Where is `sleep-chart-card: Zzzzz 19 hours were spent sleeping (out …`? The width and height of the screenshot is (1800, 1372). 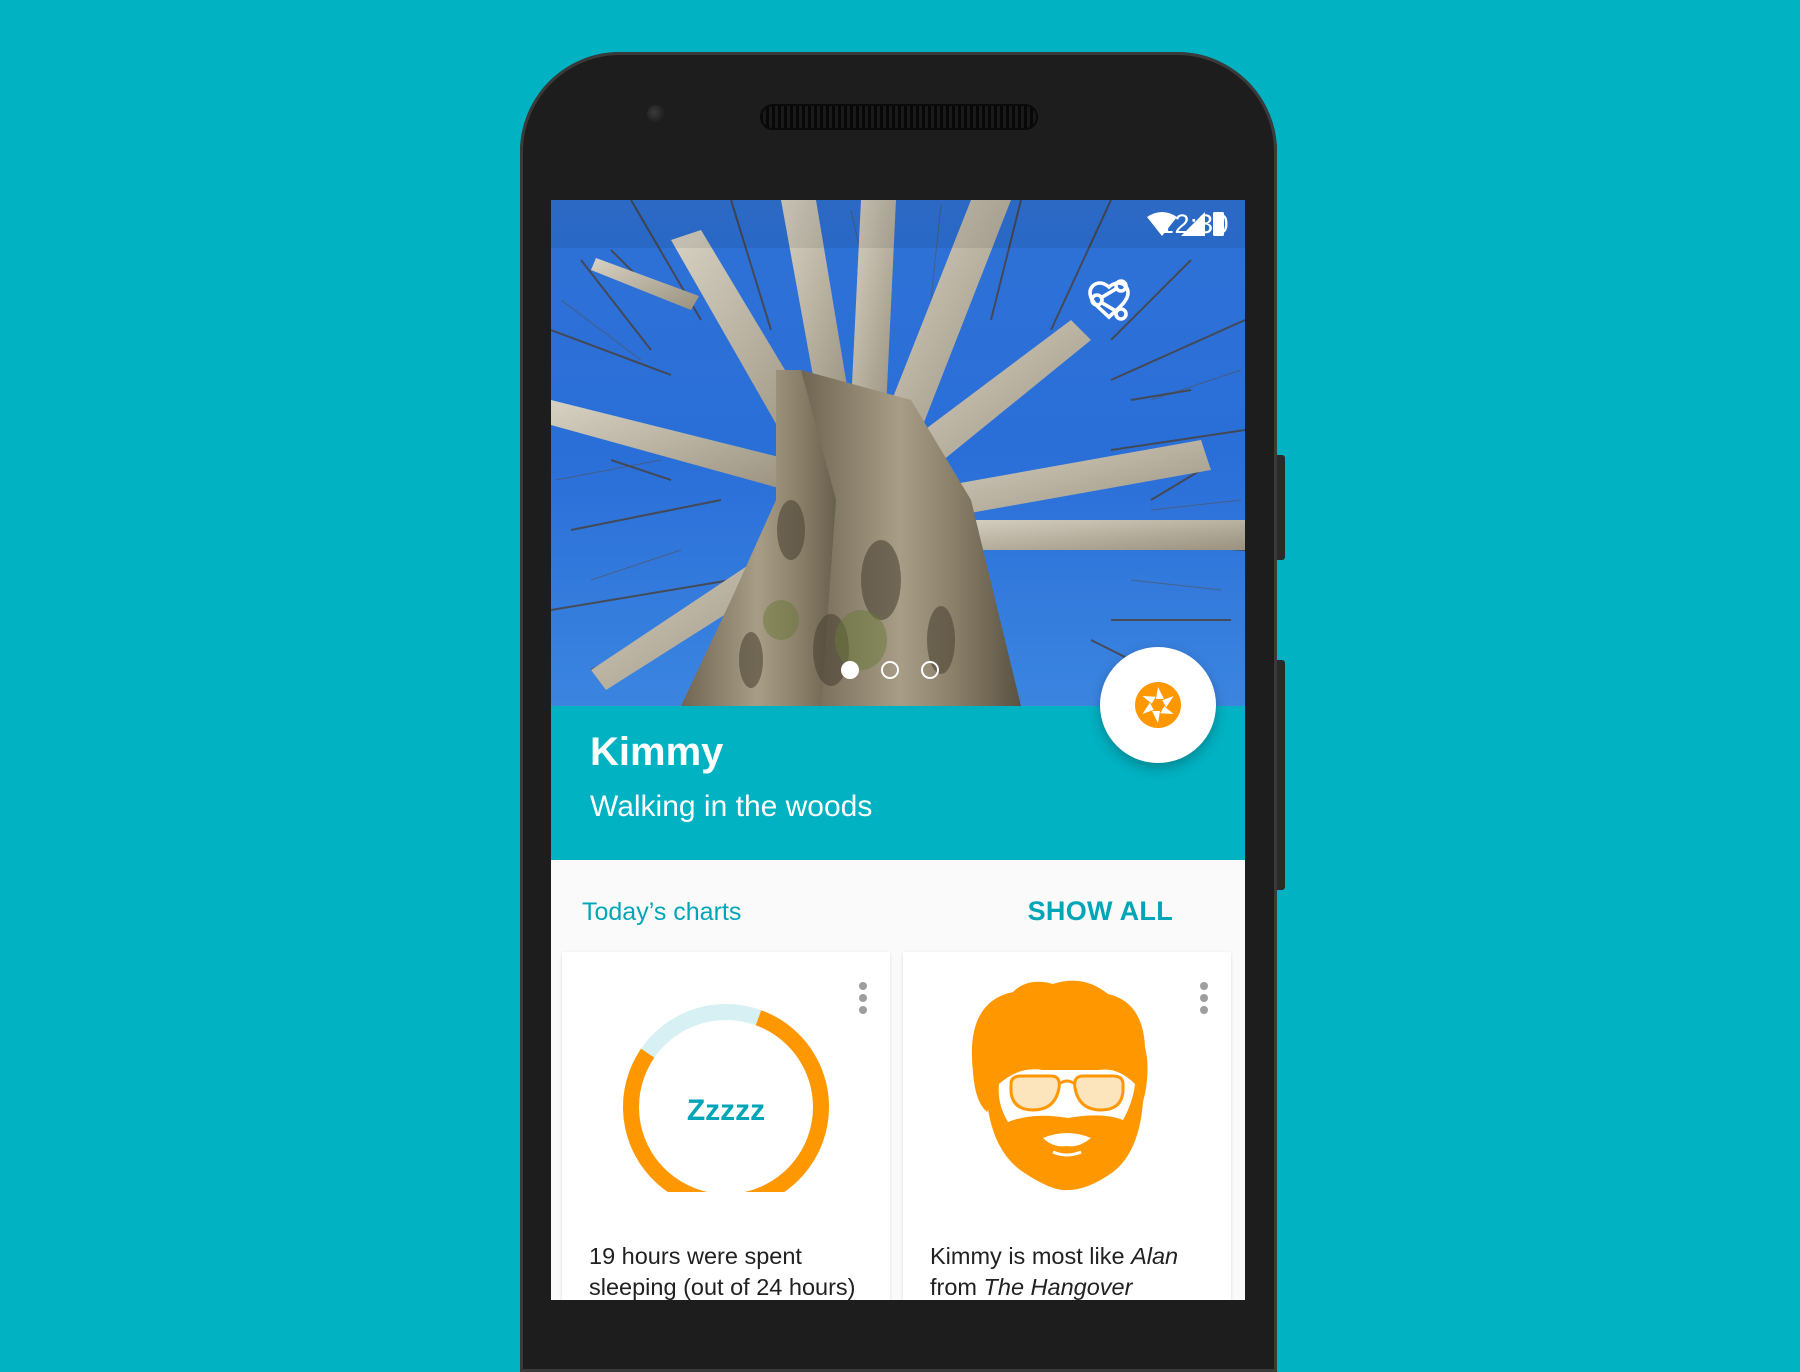 sleep-chart-card: Zzzzz 19 hours were spent sleeping (out … is located at coordinates (726, 1126).